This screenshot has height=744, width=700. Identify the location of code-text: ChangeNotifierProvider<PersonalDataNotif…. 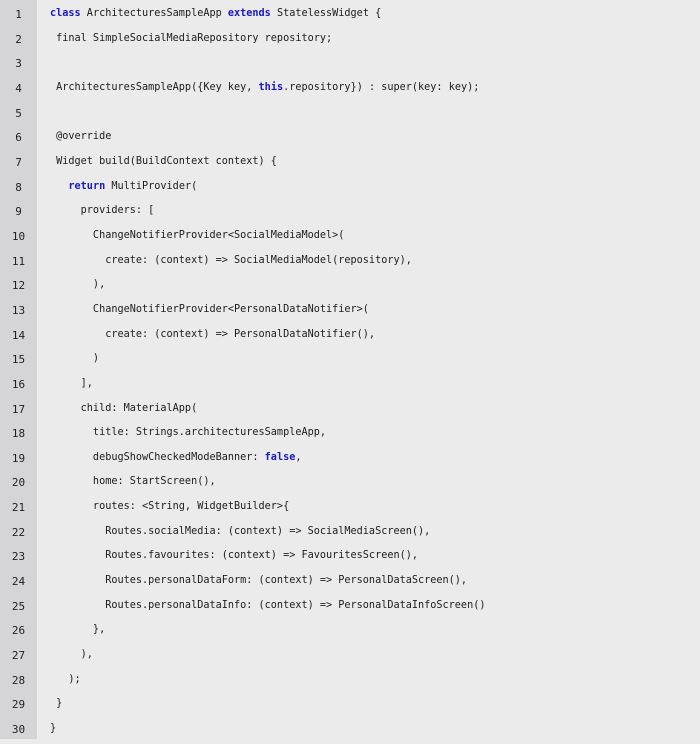
(209, 309).